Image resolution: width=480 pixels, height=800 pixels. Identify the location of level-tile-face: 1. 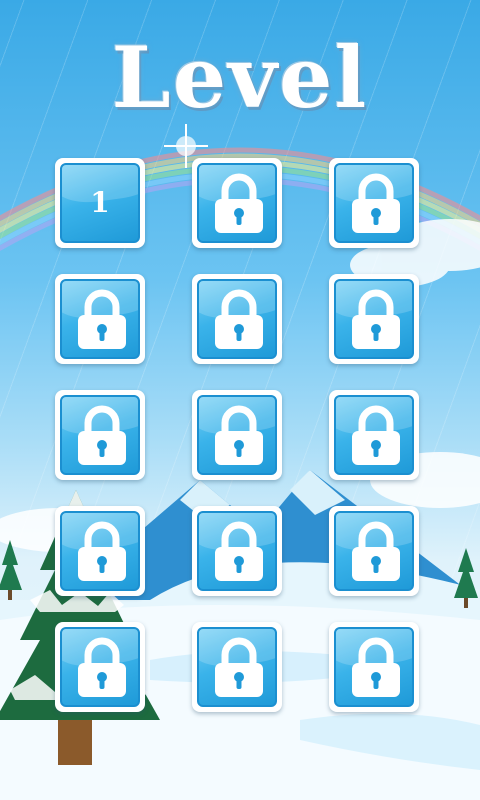
(100, 203).